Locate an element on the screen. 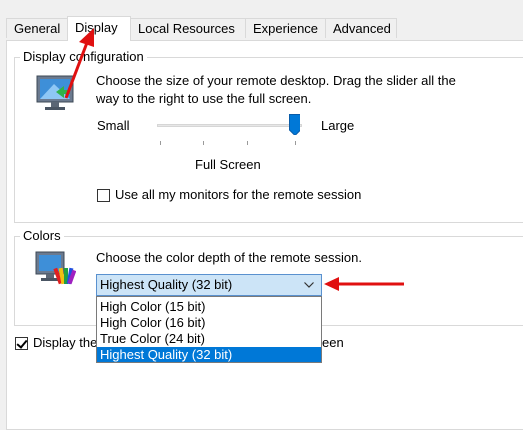  resolution-slider-thumb is located at coordinates (294, 124).